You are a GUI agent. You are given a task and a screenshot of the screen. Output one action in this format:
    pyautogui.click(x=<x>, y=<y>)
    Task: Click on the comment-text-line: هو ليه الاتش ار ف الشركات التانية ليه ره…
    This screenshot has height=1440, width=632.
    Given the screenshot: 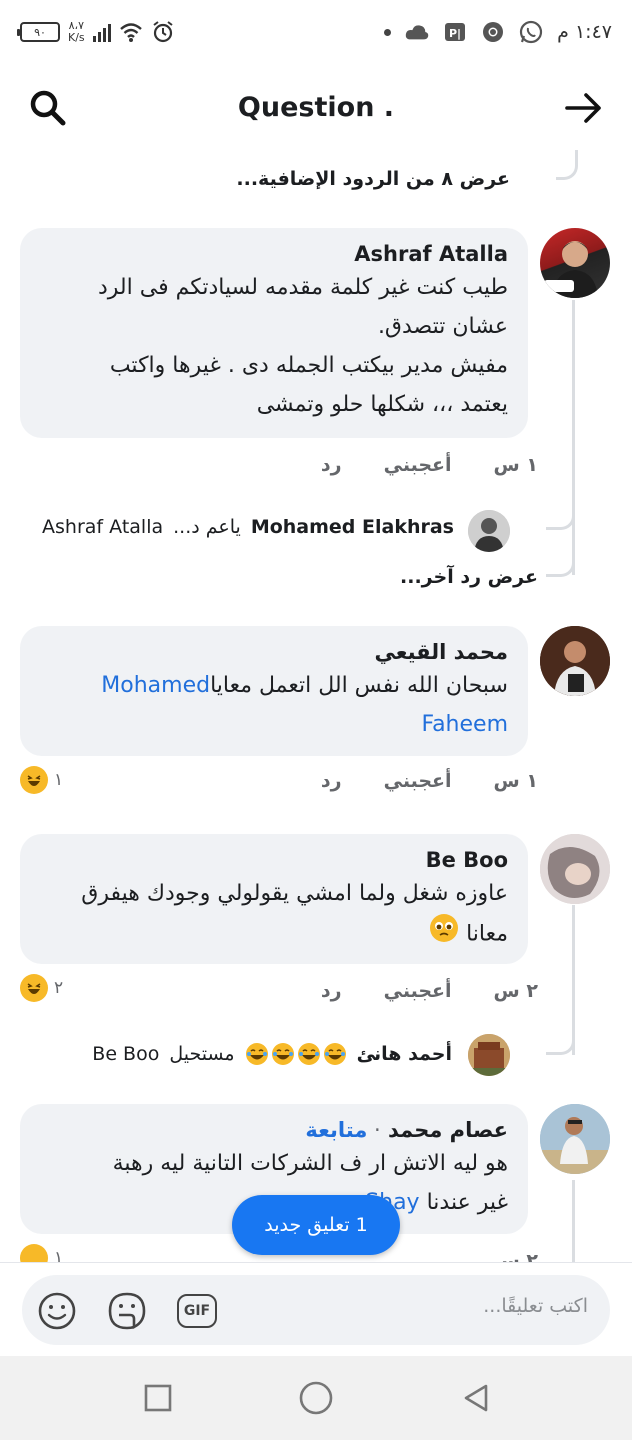 What is the action you would take?
    pyautogui.click(x=310, y=1163)
    